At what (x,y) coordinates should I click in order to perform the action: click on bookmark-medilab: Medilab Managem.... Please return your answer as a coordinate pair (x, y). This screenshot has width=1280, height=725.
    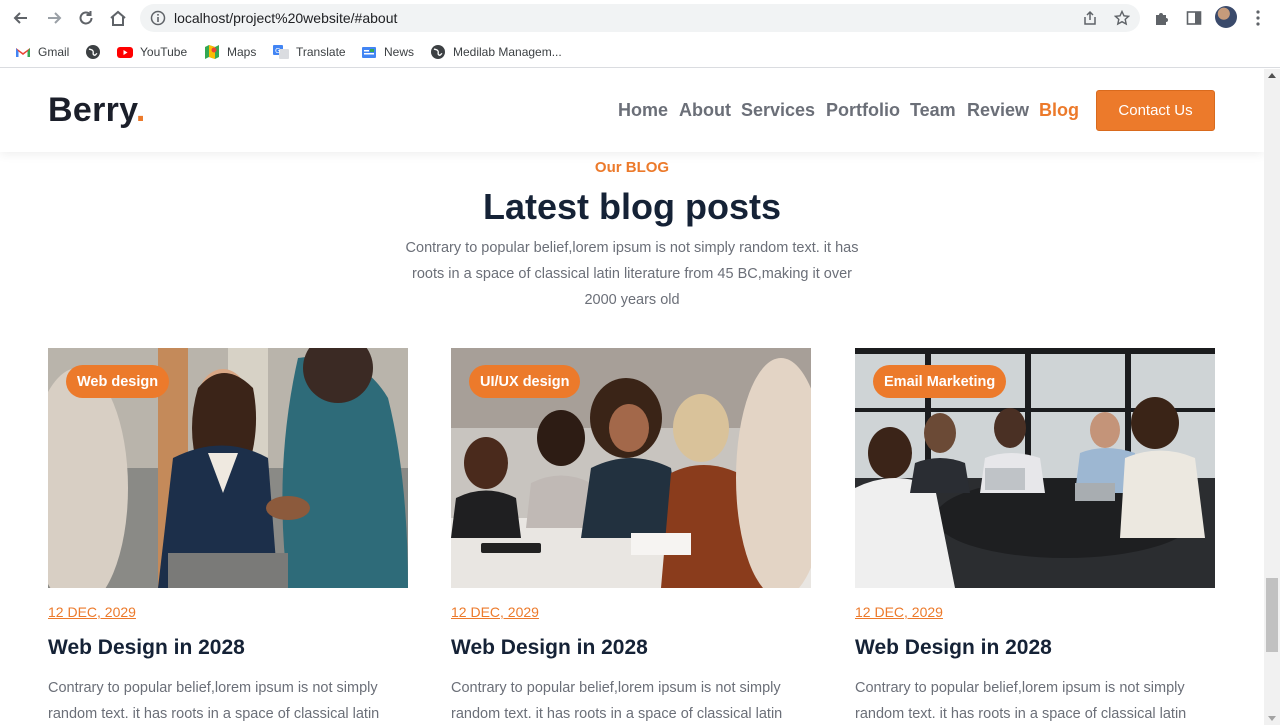
    Looking at the image, I should click on (496, 52).